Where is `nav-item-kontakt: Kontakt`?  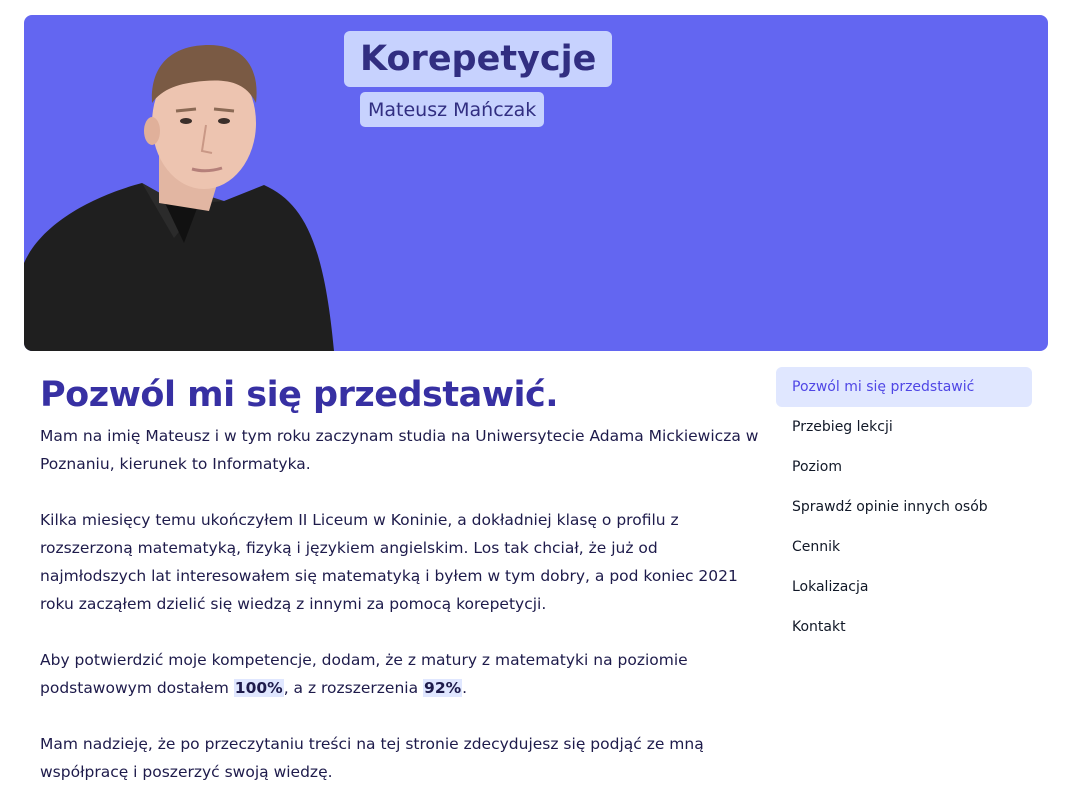
nav-item-kontakt: Kontakt is located at coordinates (904, 627).